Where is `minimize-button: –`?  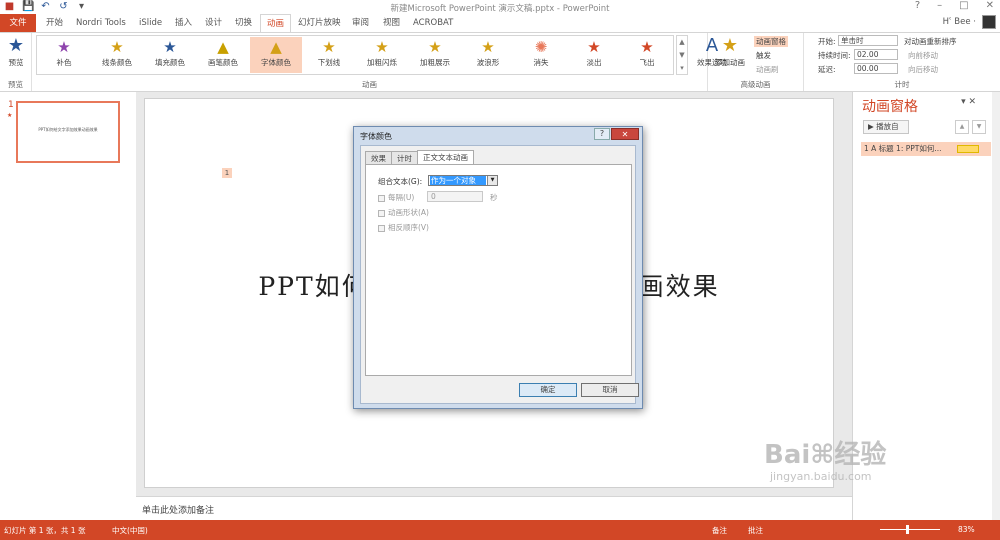 minimize-button: – is located at coordinates (939, 5).